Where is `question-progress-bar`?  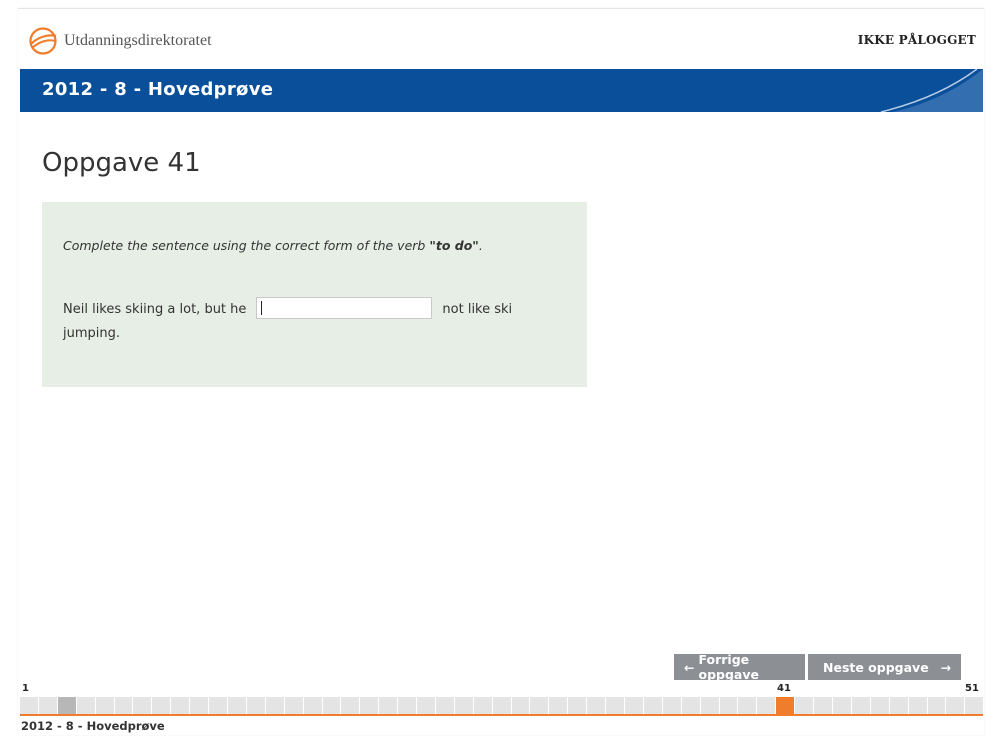
question-progress-bar is located at coordinates (502, 705).